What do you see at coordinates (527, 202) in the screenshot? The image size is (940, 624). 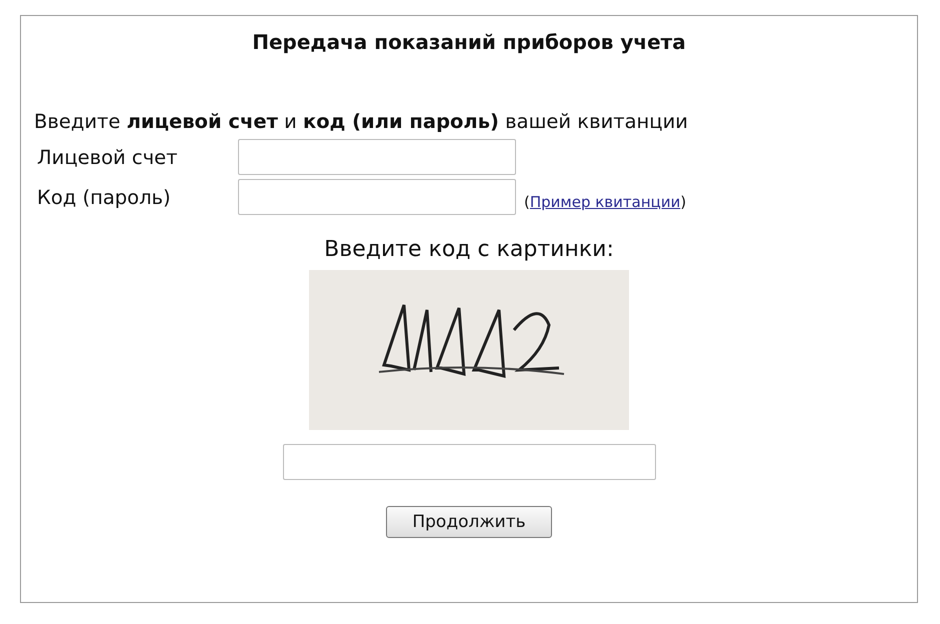 I see `parenthesis: (` at bounding box center [527, 202].